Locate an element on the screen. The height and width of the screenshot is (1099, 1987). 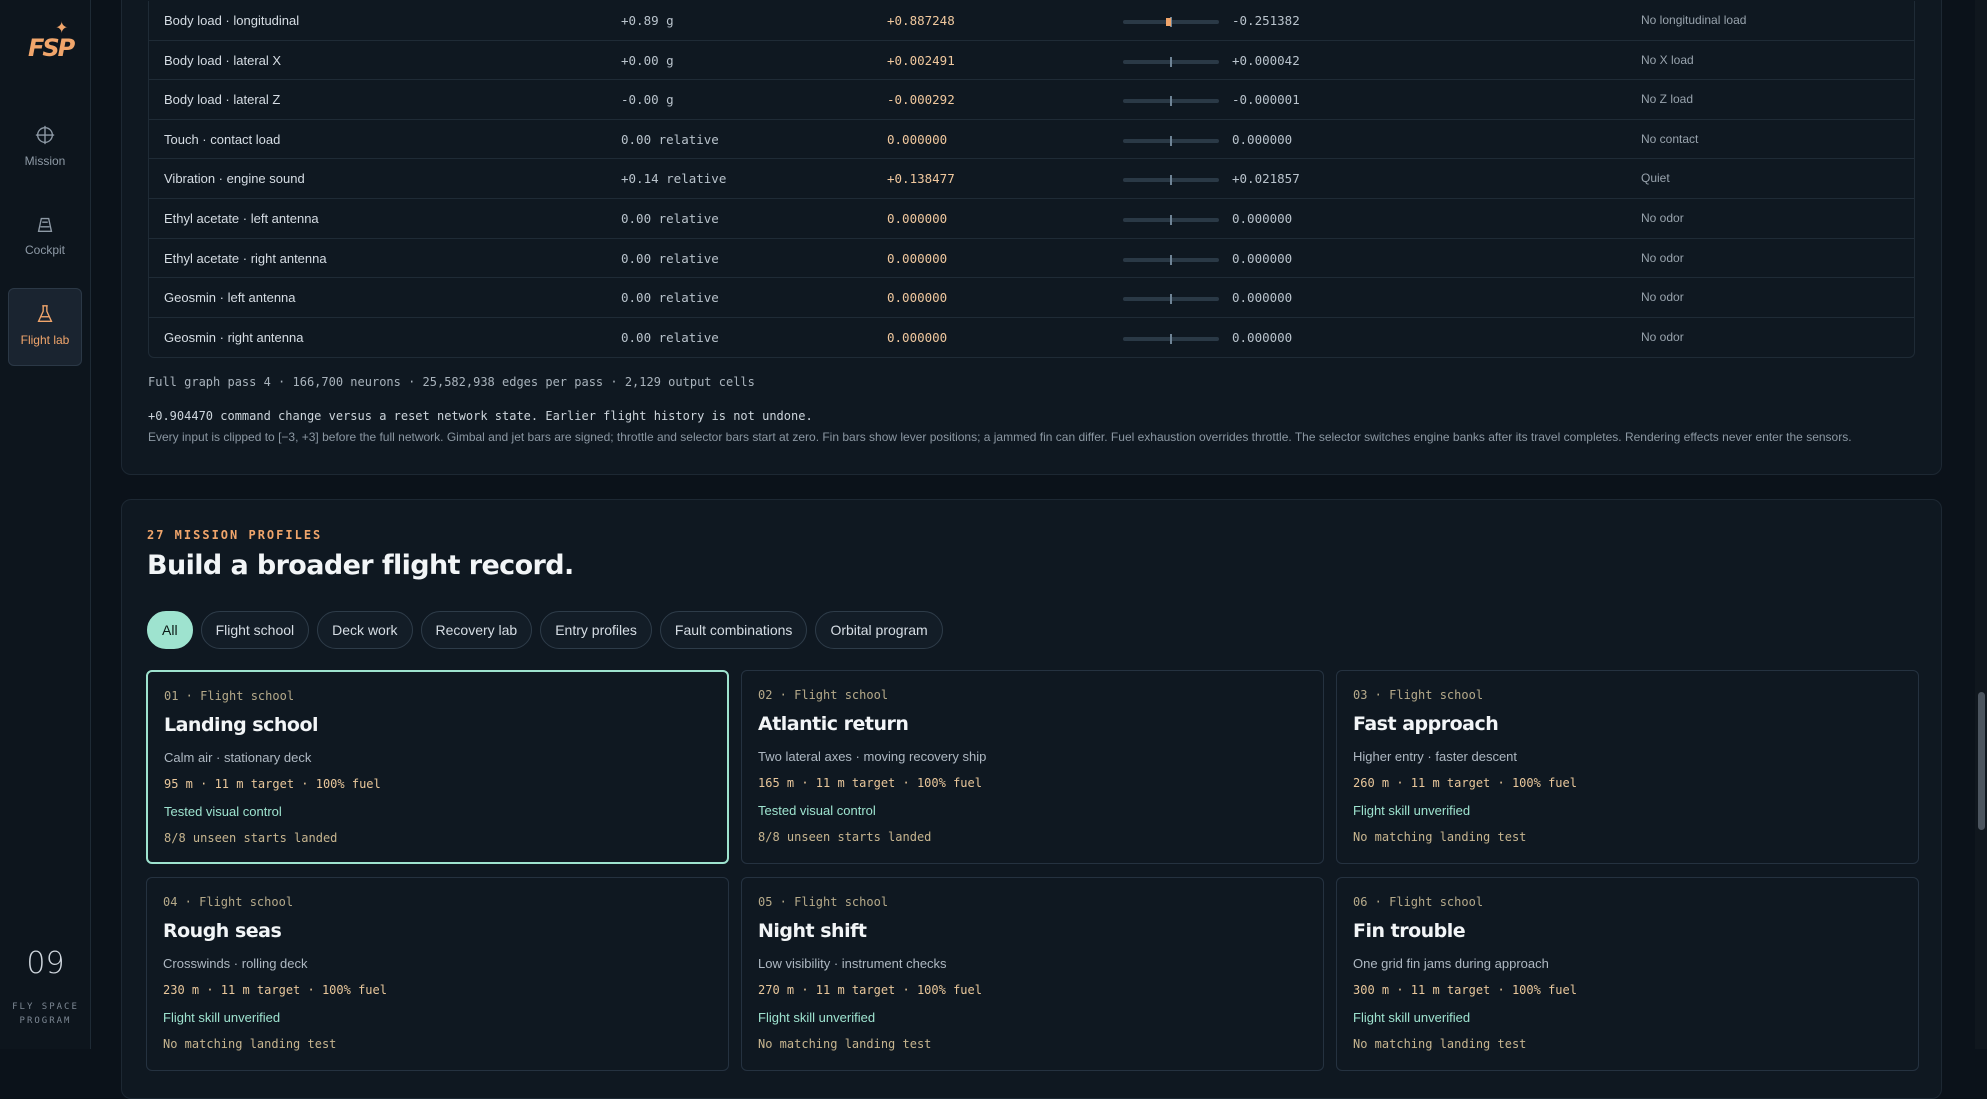
filter-chip: Recovery lab is located at coordinates (476, 630).